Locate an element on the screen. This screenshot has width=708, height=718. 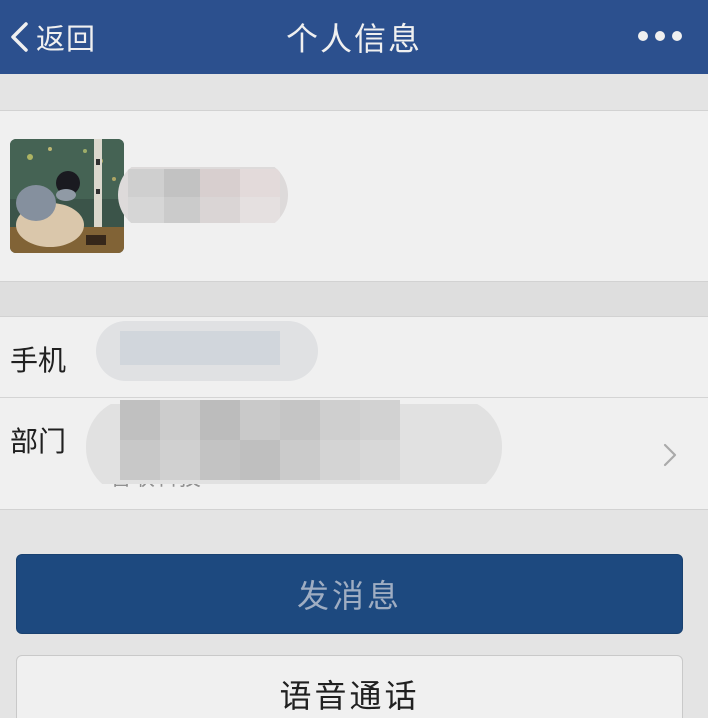
voice-call-label: 语音通话 is located at coordinates (349, 696).